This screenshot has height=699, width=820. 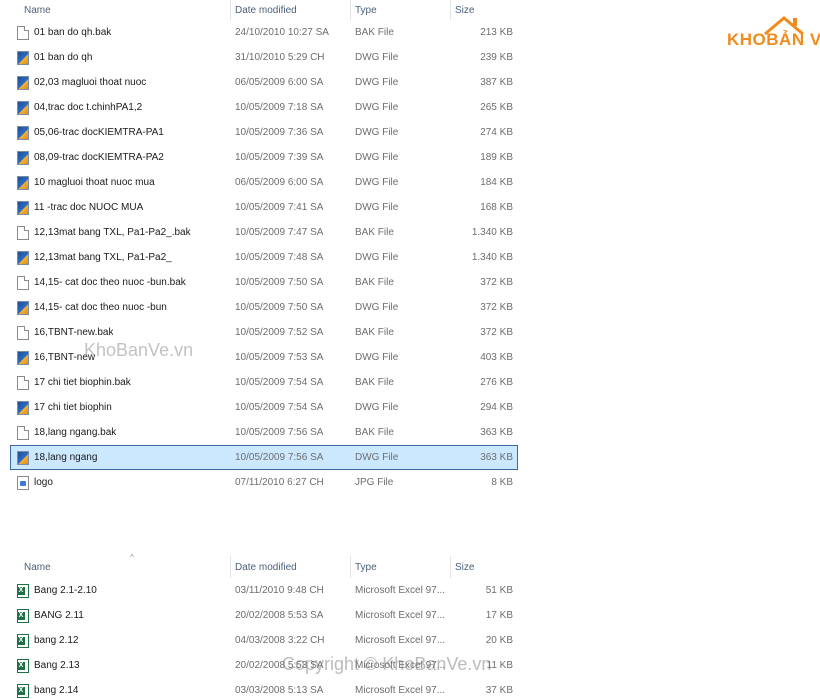 What do you see at coordinates (282, 32) in the screenshot?
I see `file-date: 24/10/2010 10:27 SA` at bounding box center [282, 32].